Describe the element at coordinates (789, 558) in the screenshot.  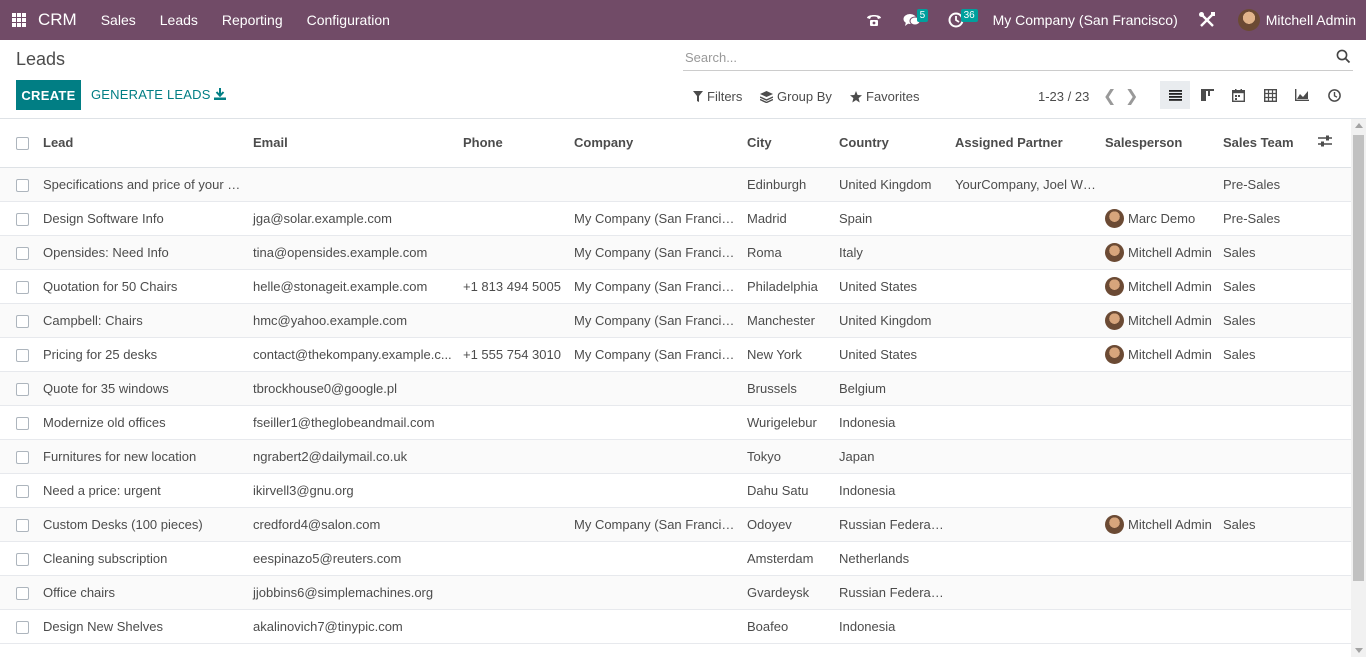
I see `cell-city: Amsterdam` at that location.